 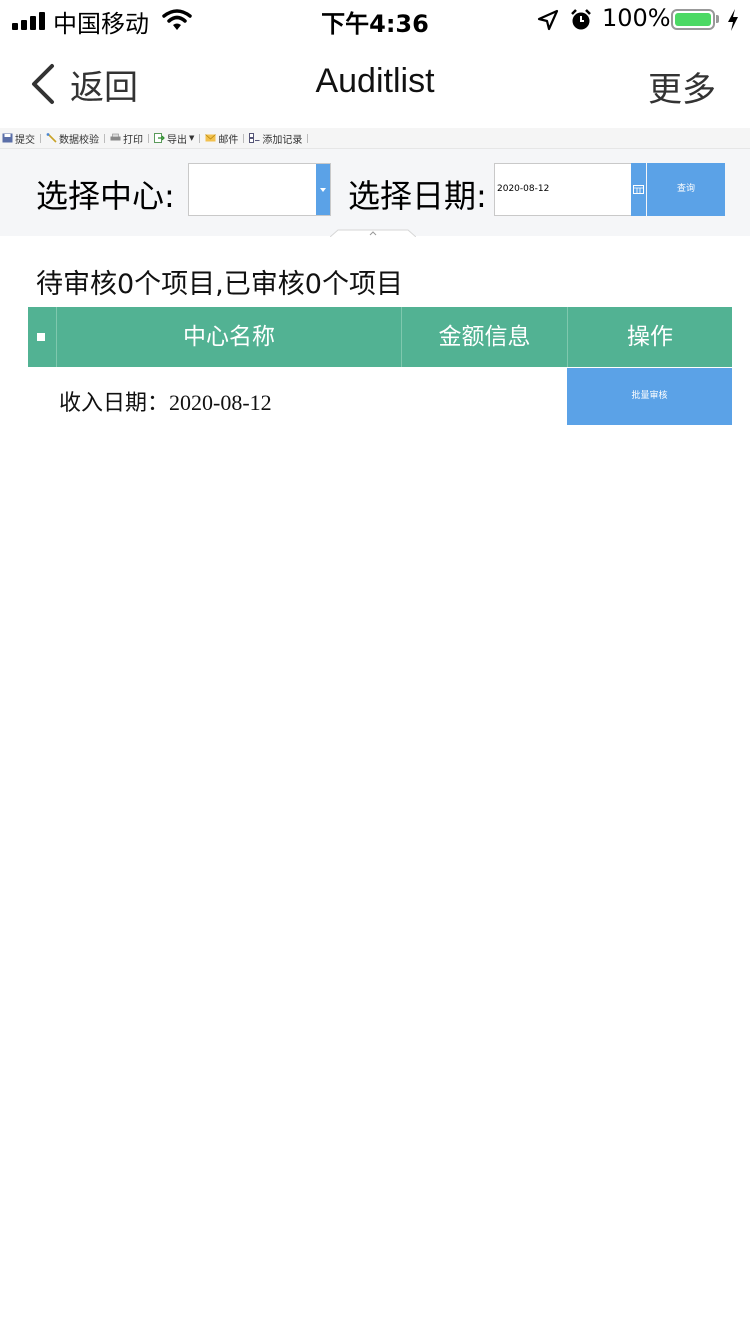 I want to click on print-button: 打印, so click(x=126, y=138).